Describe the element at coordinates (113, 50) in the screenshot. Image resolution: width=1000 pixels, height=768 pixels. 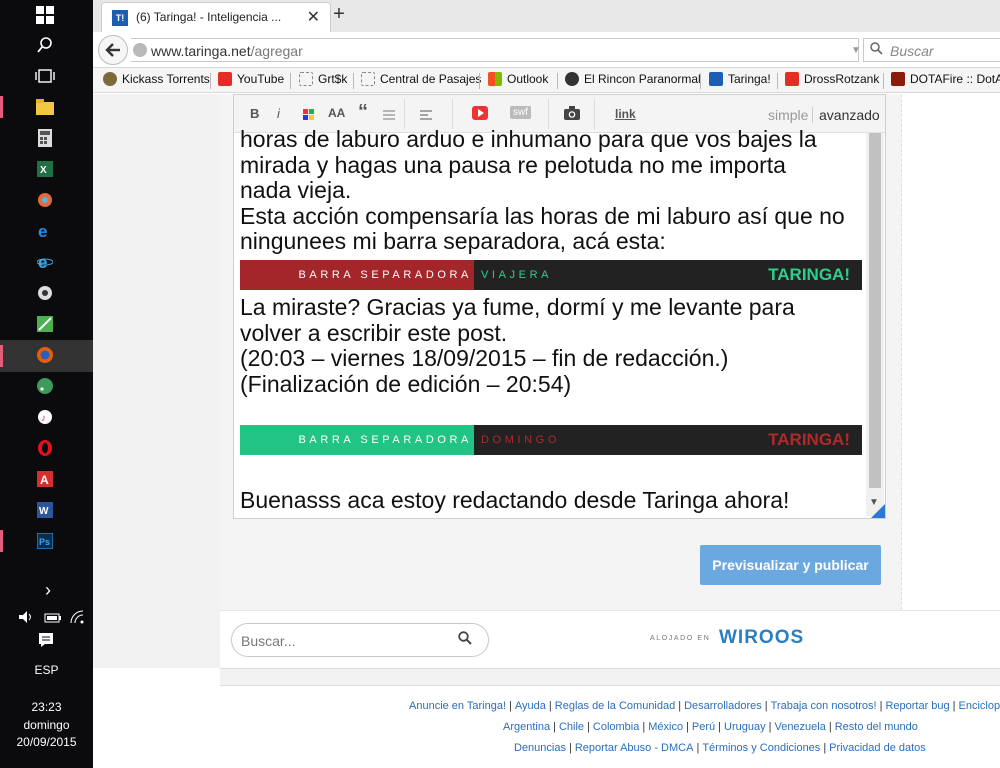
I see `back-button` at that location.